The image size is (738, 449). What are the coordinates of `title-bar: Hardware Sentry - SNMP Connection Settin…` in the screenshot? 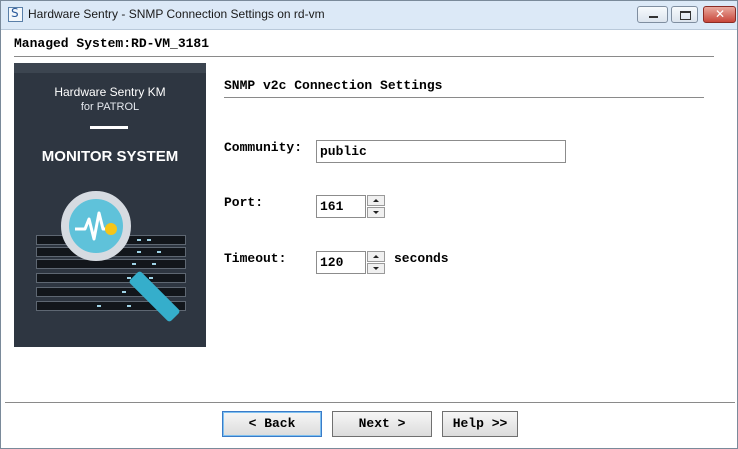 It's located at (369, 15).